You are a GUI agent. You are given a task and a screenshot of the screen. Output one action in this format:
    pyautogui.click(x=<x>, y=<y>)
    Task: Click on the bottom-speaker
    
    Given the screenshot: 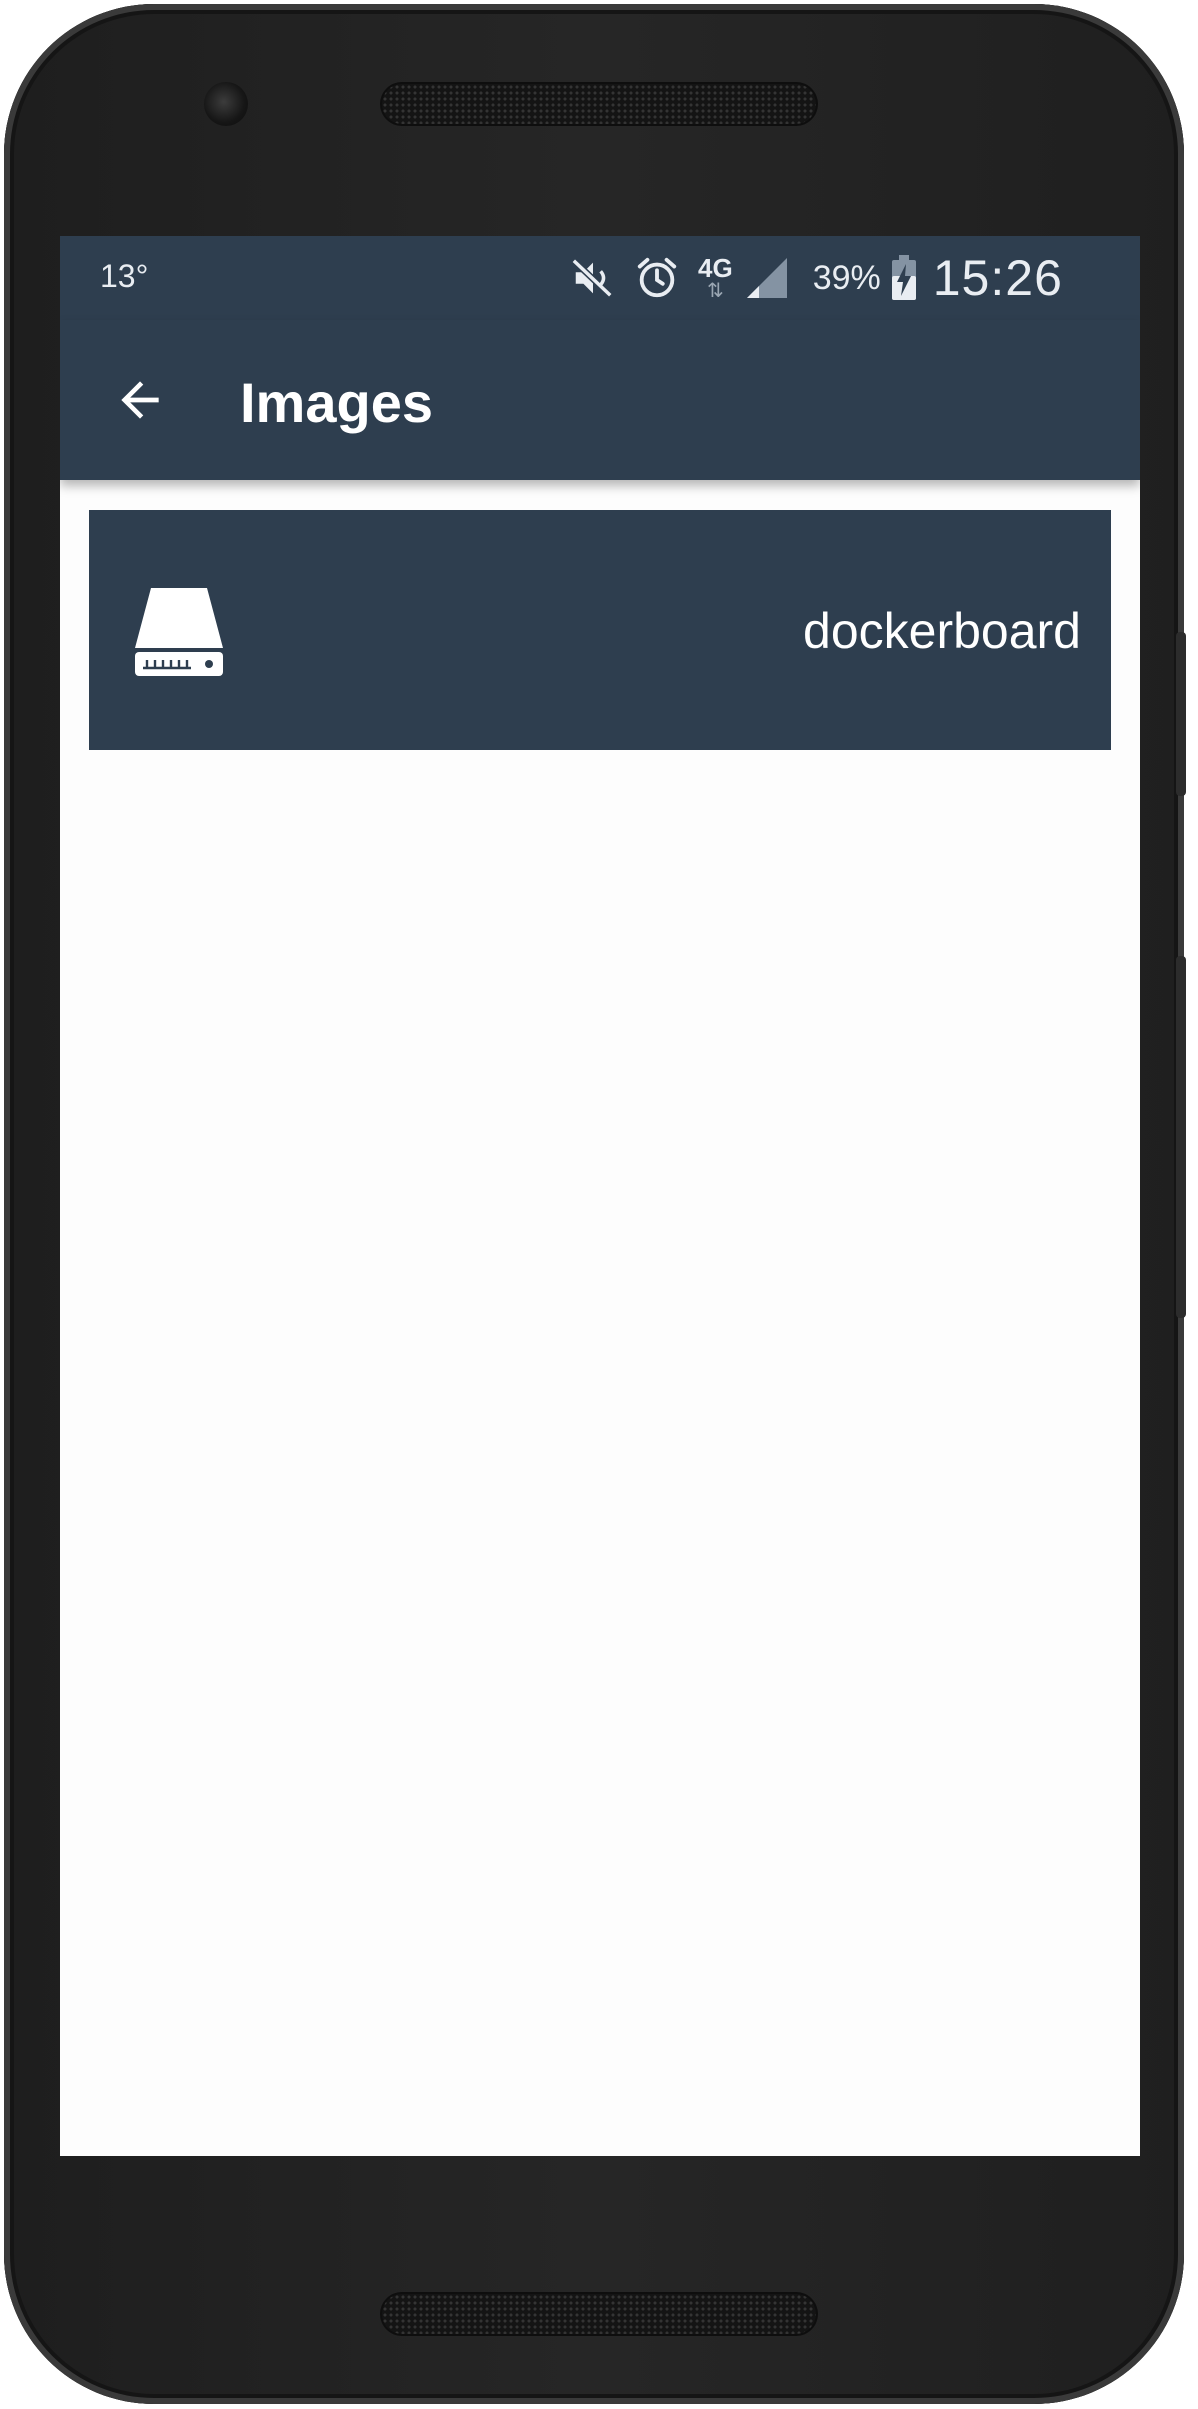 What is the action you would take?
    pyautogui.click(x=599, y=2314)
    